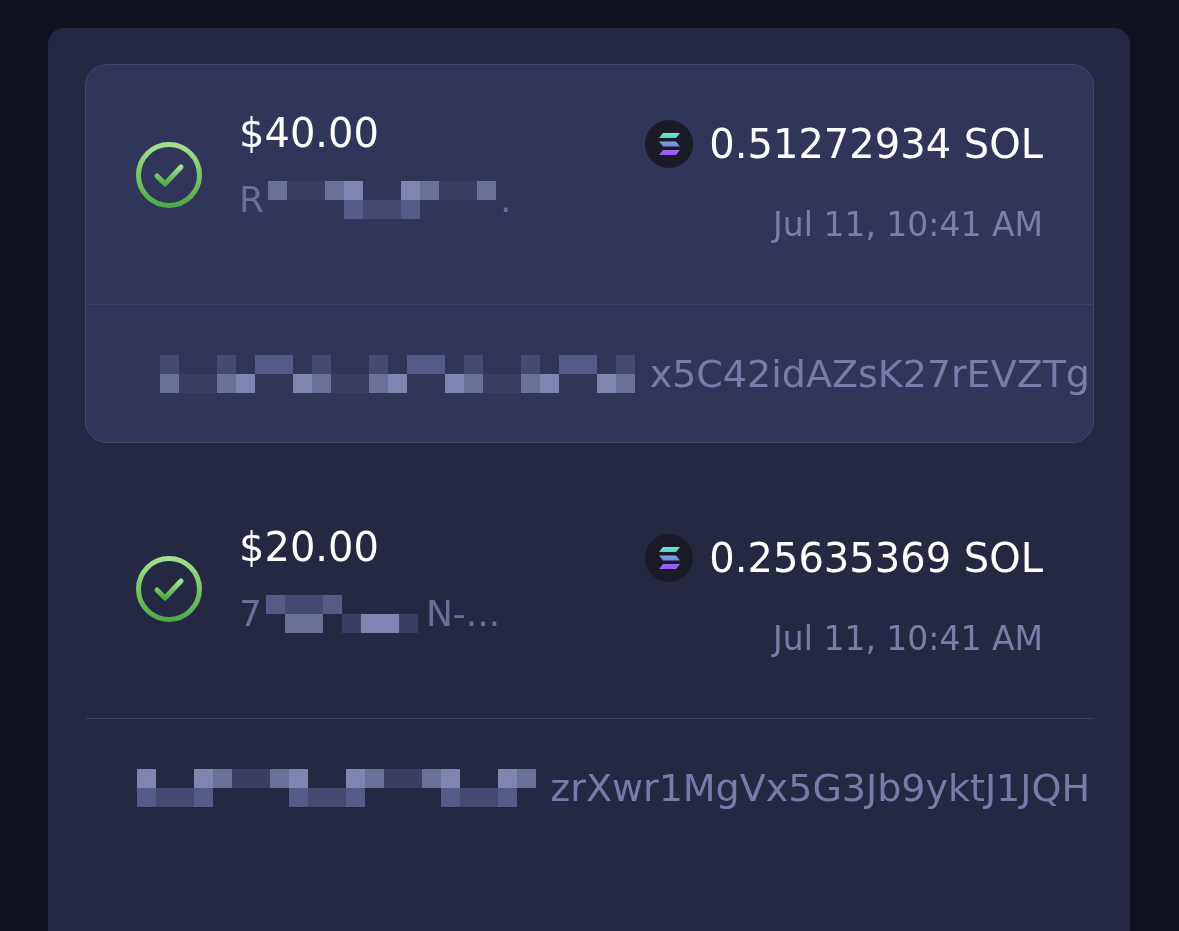 The image size is (1179, 931). What do you see at coordinates (506, 200) in the screenshot?
I see `recipient-text: .` at bounding box center [506, 200].